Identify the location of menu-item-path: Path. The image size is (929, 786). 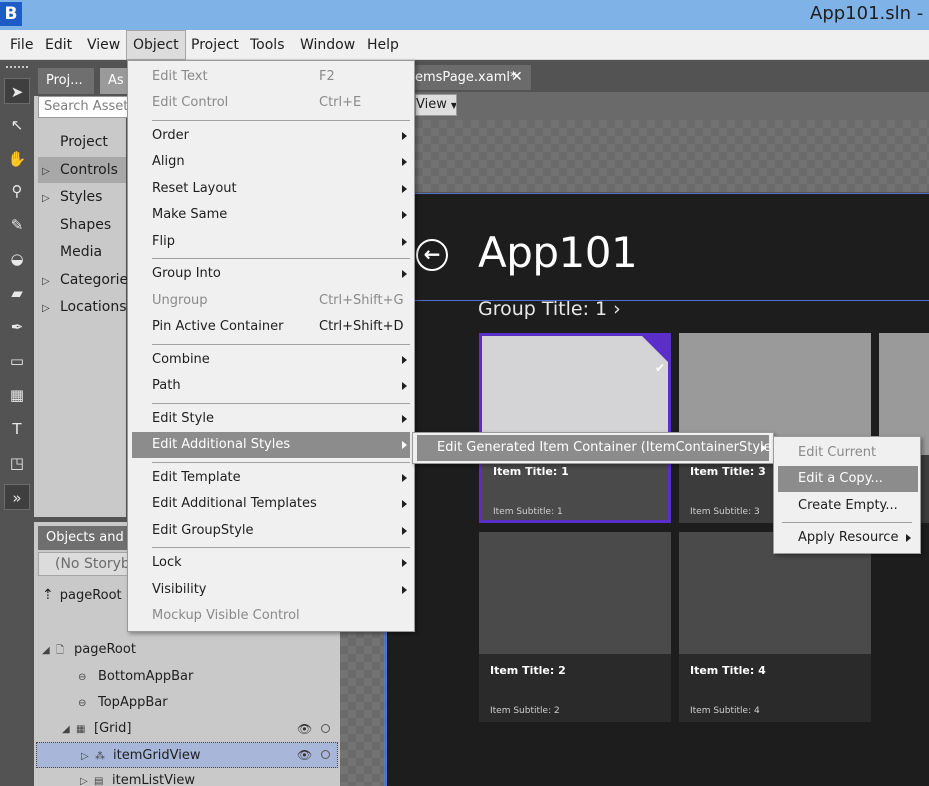
(271, 386).